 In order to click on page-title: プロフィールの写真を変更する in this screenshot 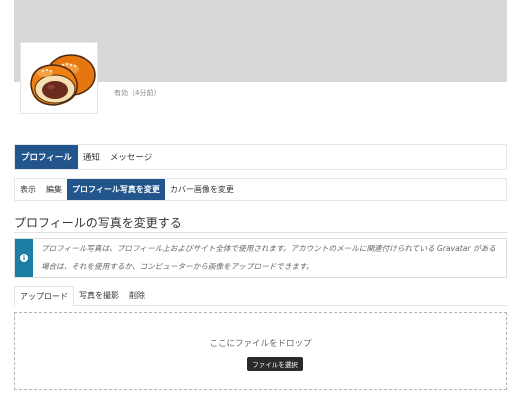, I will do `click(98, 223)`.